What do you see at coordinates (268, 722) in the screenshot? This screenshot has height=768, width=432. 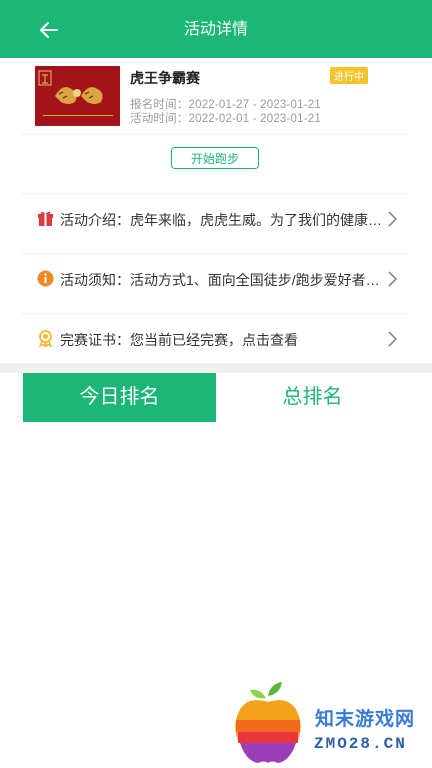 I see `apple-logo-icon` at bounding box center [268, 722].